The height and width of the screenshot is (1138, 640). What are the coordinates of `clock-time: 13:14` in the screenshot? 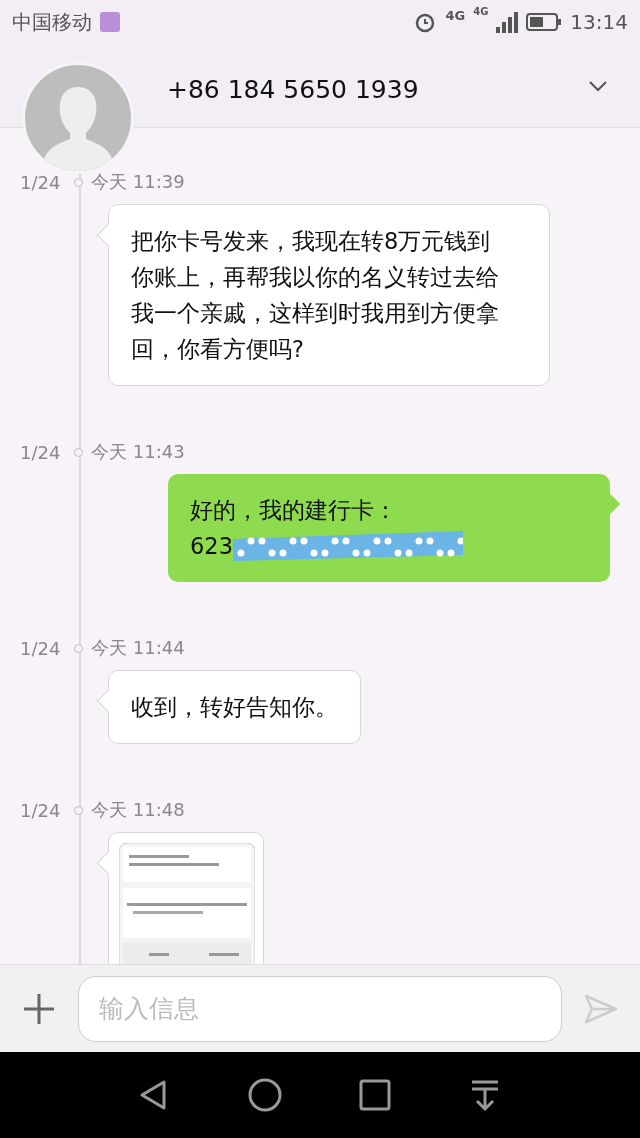 It's located at (599, 22).